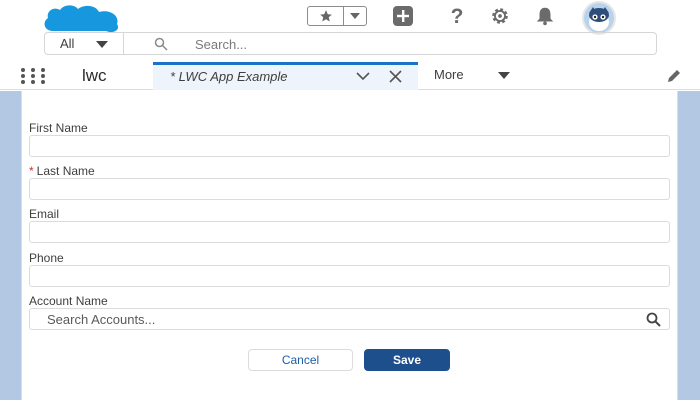 The image size is (700, 400). Describe the element at coordinates (599, 18) in the screenshot. I see `avatar` at that location.